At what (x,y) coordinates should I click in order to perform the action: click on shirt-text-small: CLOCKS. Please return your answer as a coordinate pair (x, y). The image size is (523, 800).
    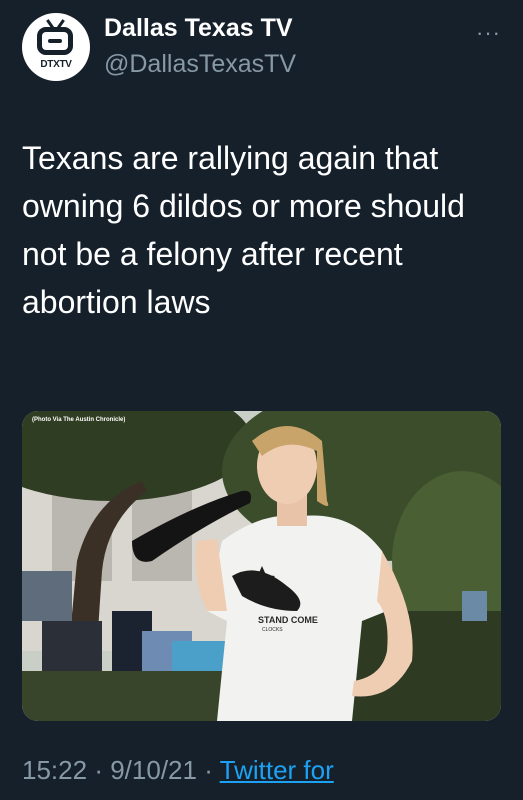
    Looking at the image, I should click on (272, 630).